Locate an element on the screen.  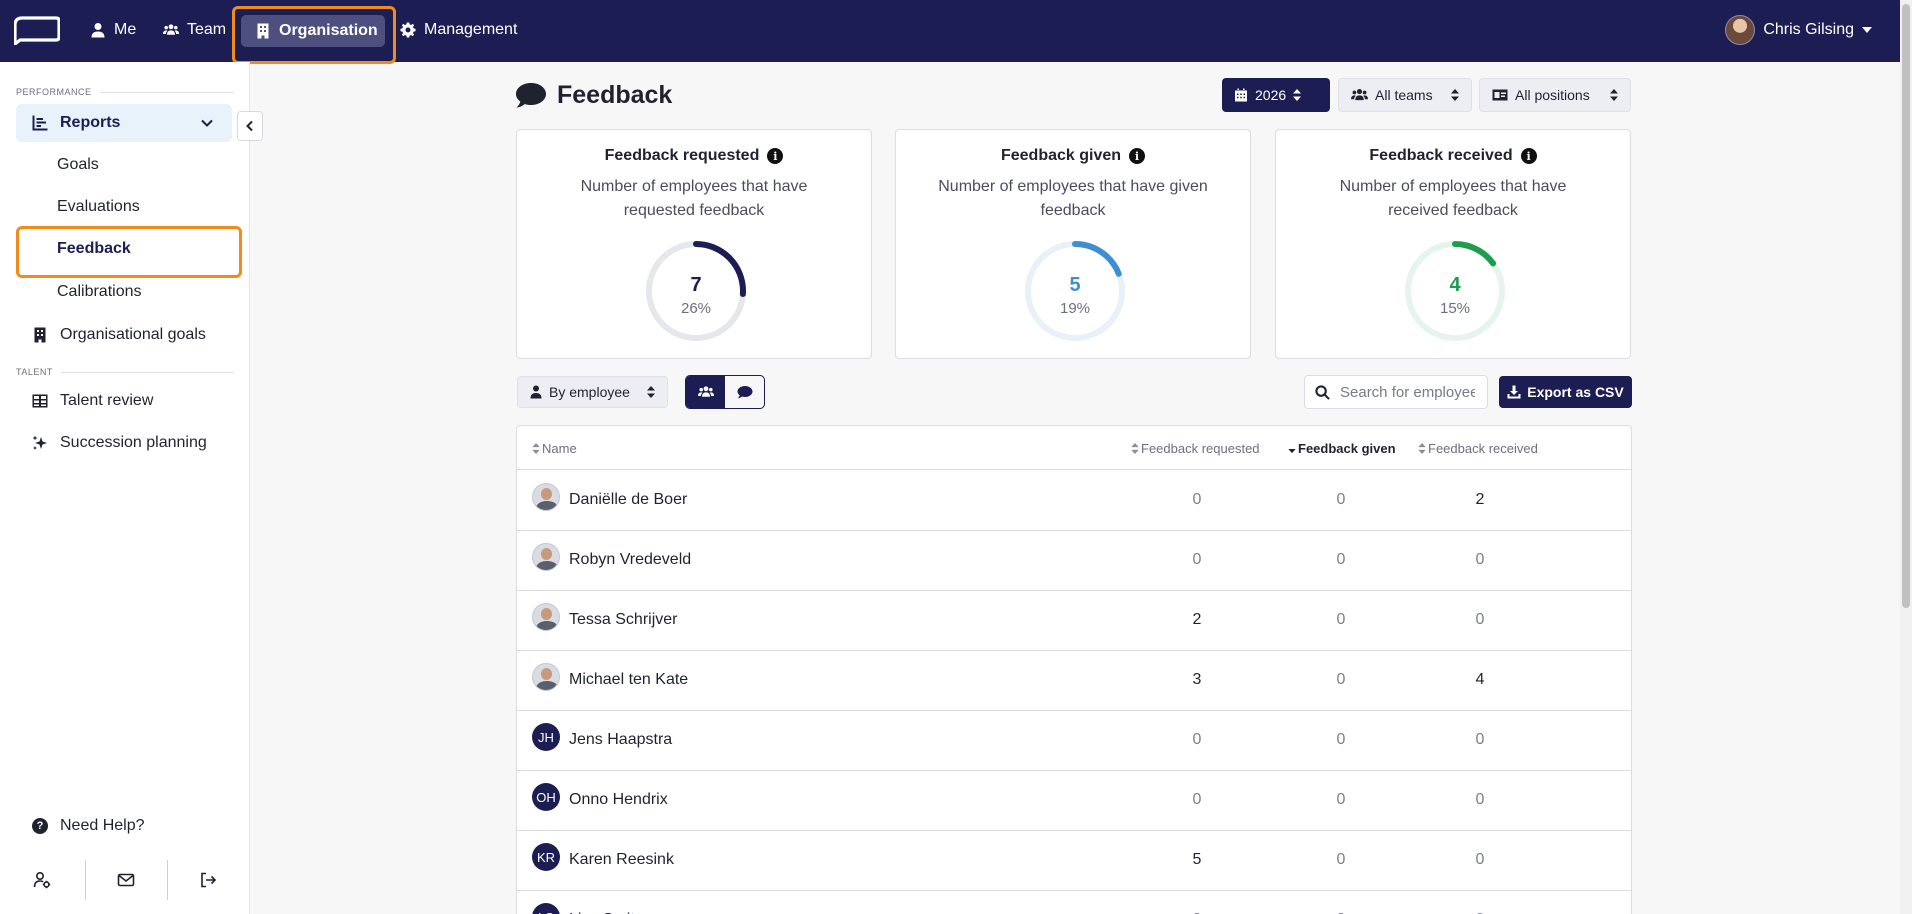
building-icon is located at coordinates (40, 335).